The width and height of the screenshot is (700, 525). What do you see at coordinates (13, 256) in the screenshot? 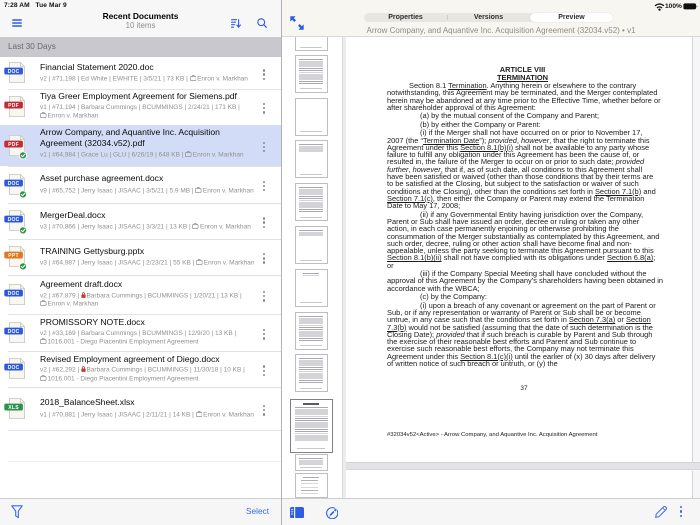
I see `svg-text: PPT` at bounding box center [13, 256].